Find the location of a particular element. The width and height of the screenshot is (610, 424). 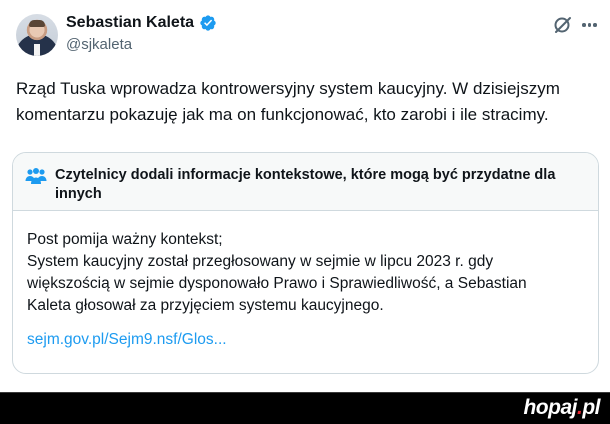

divider is located at coordinates (305, 392).